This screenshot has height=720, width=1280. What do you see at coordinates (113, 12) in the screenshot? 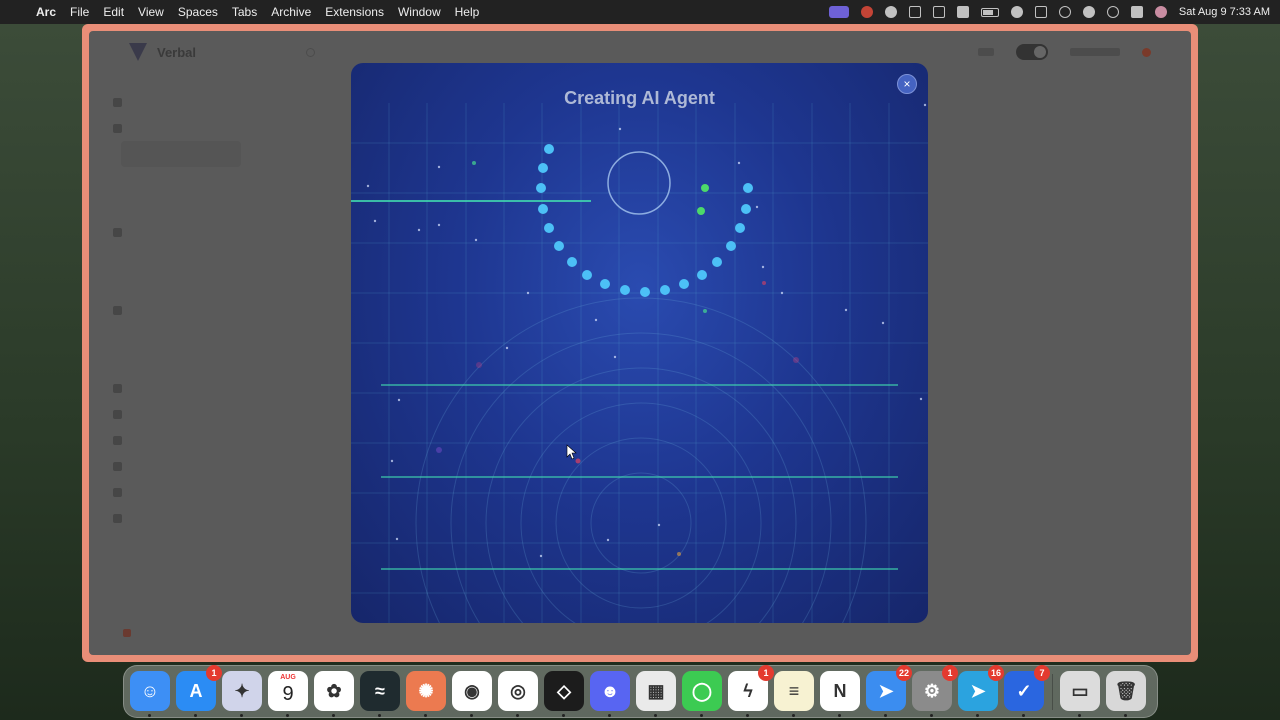
I see `menu-edit: Edit` at bounding box center [113, 12].